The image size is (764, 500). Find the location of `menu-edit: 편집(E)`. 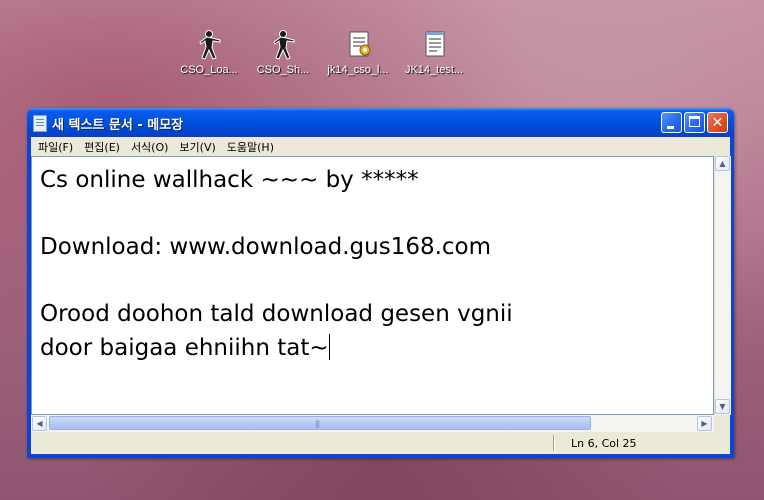

menu-edit: 편집(E) is located at coordinates (102, 146).